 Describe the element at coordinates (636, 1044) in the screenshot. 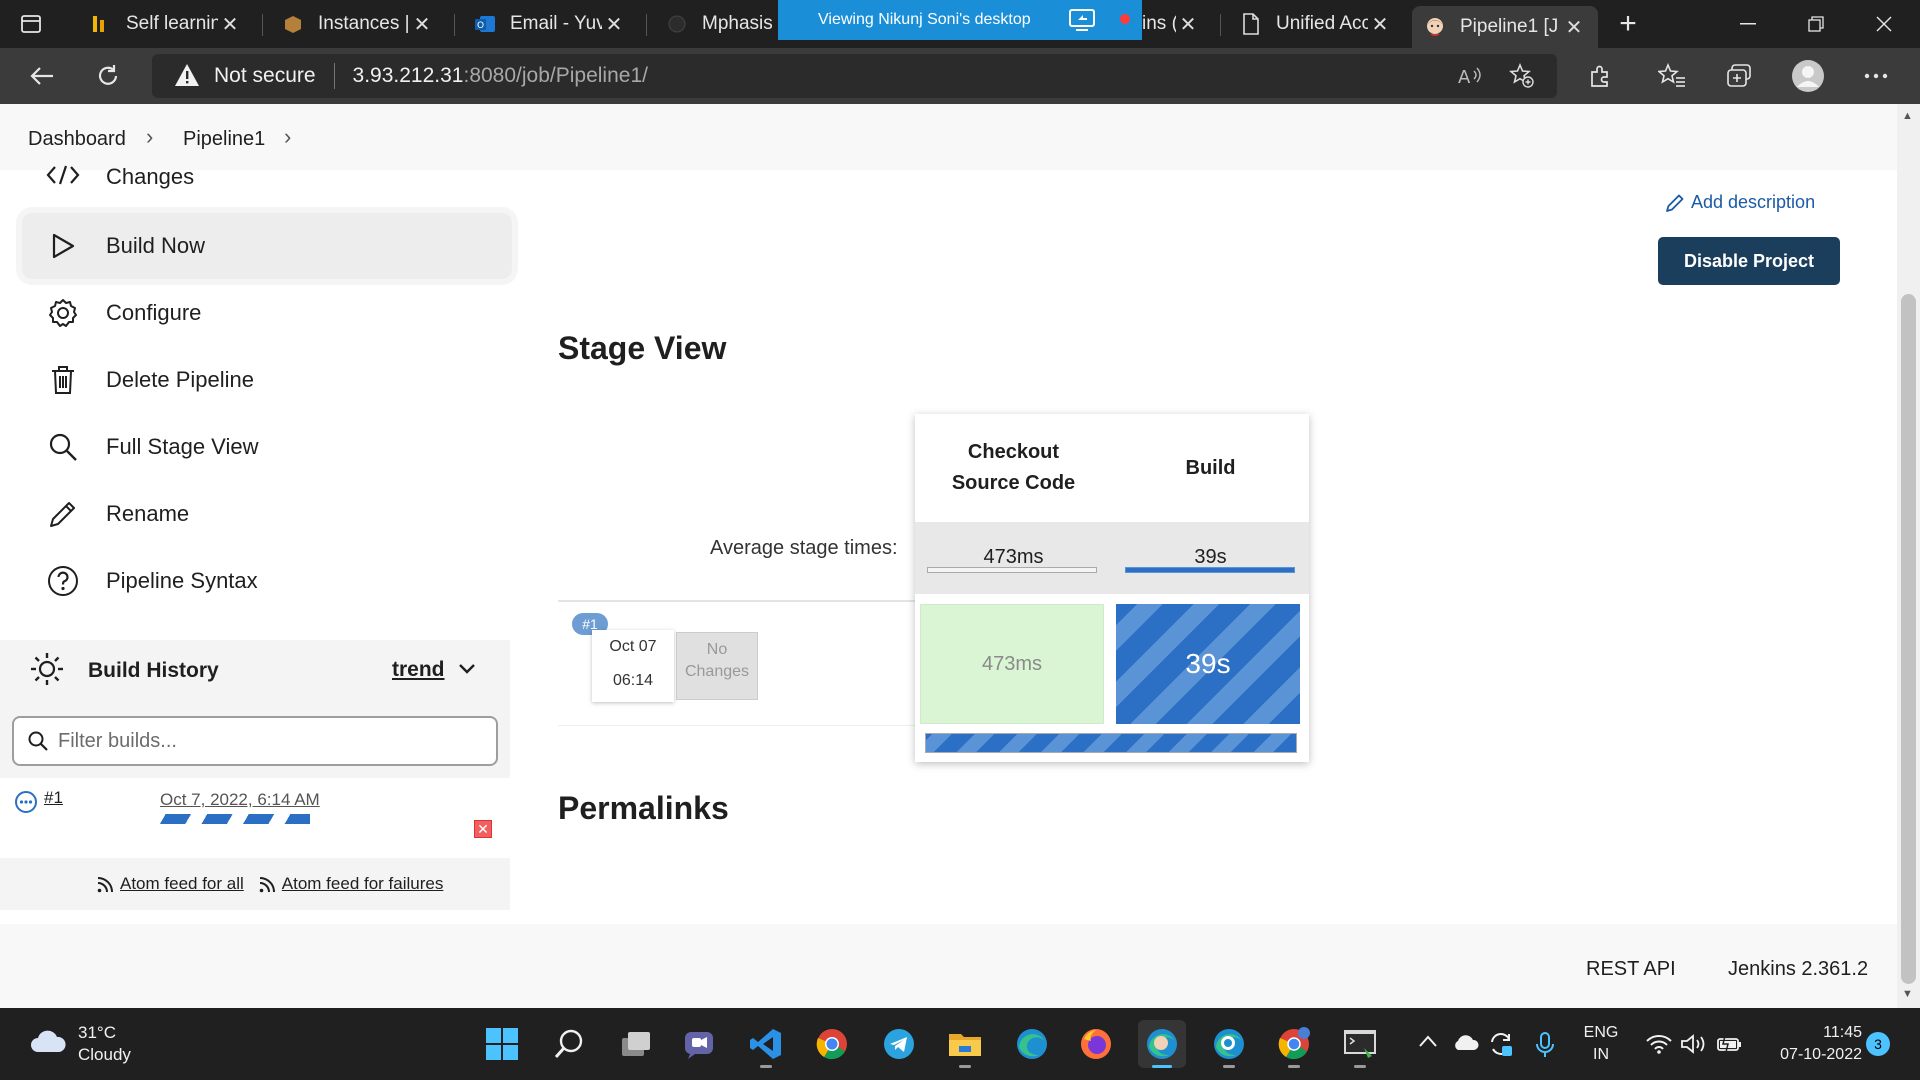

I see `task-view-button` at that location.